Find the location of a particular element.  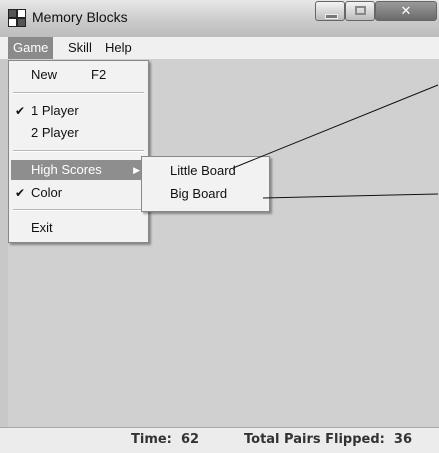

menu-help: Help is located at coordinates (118, 48).